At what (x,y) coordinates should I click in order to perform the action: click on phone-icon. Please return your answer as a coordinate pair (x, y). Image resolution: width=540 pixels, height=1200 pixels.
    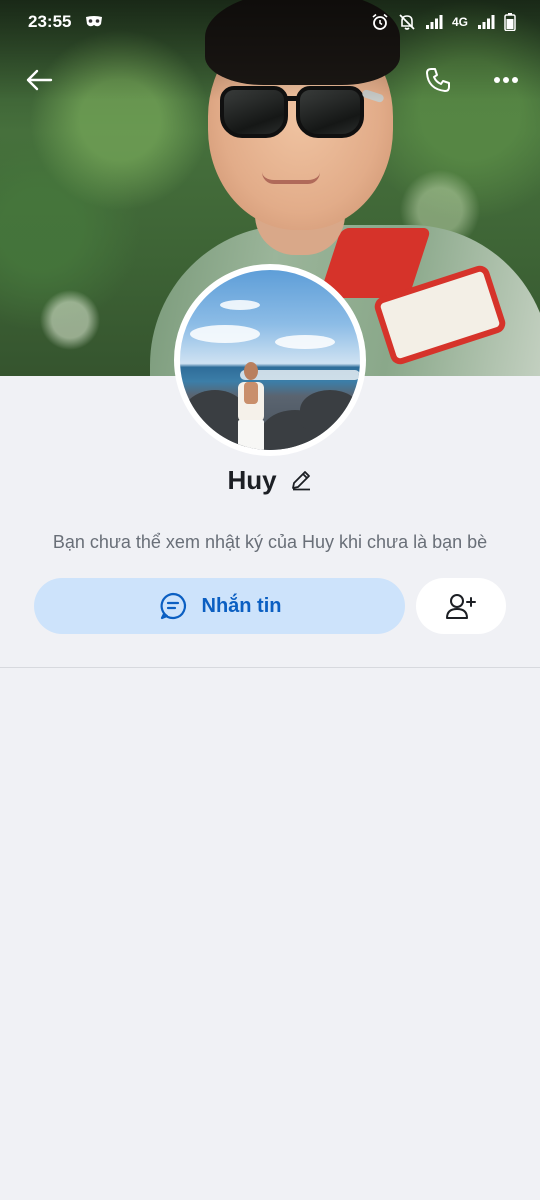
    Looking at the image, I should click on (438, 80).